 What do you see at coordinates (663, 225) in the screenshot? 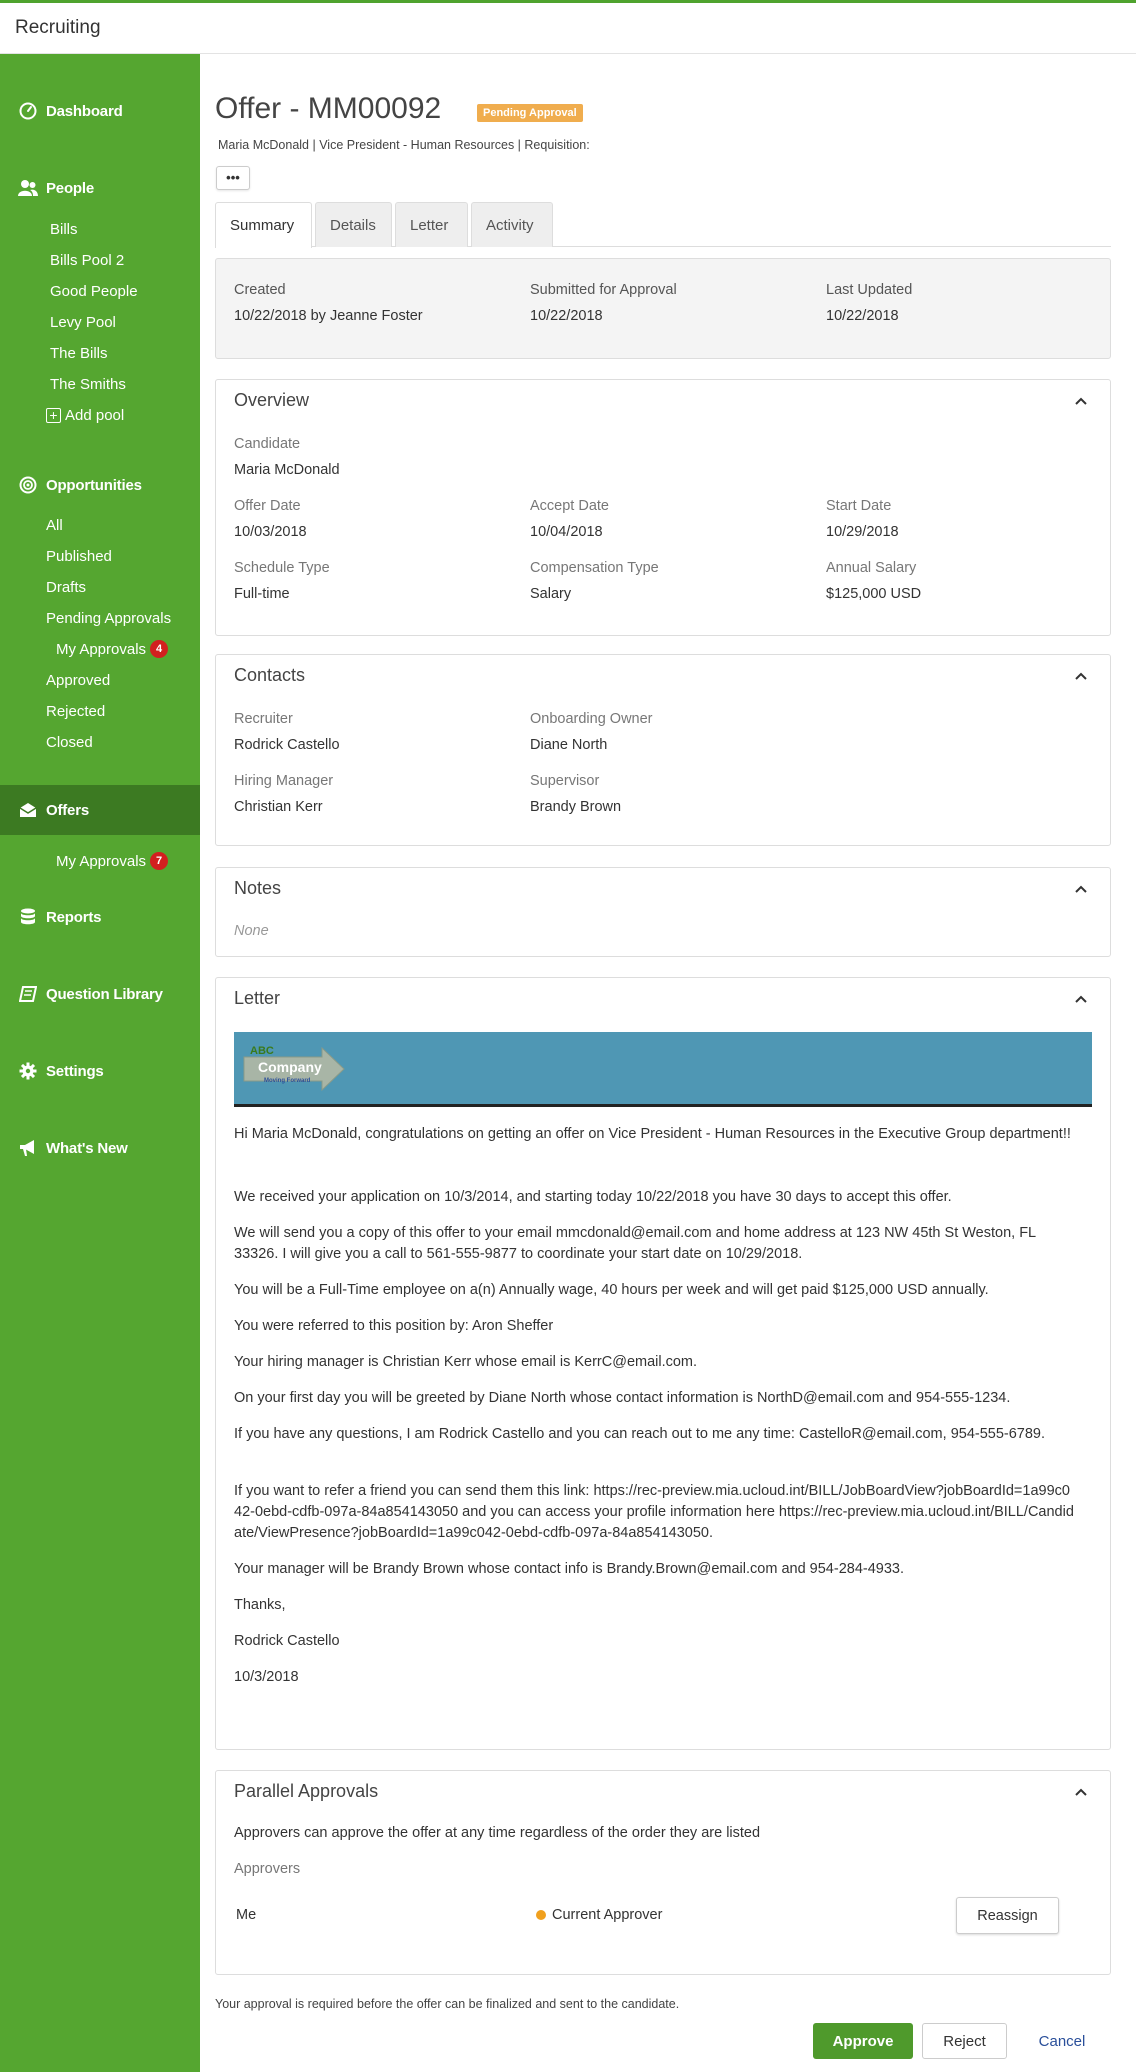
I see `tab-bar: Summary Details Letter Activity` at bounding box center [663, 225].